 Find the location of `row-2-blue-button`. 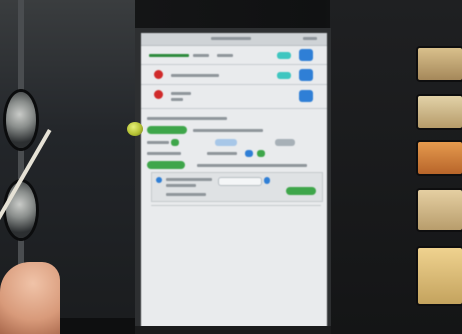

row-2-blue-button is located at coordinates (306, 75).